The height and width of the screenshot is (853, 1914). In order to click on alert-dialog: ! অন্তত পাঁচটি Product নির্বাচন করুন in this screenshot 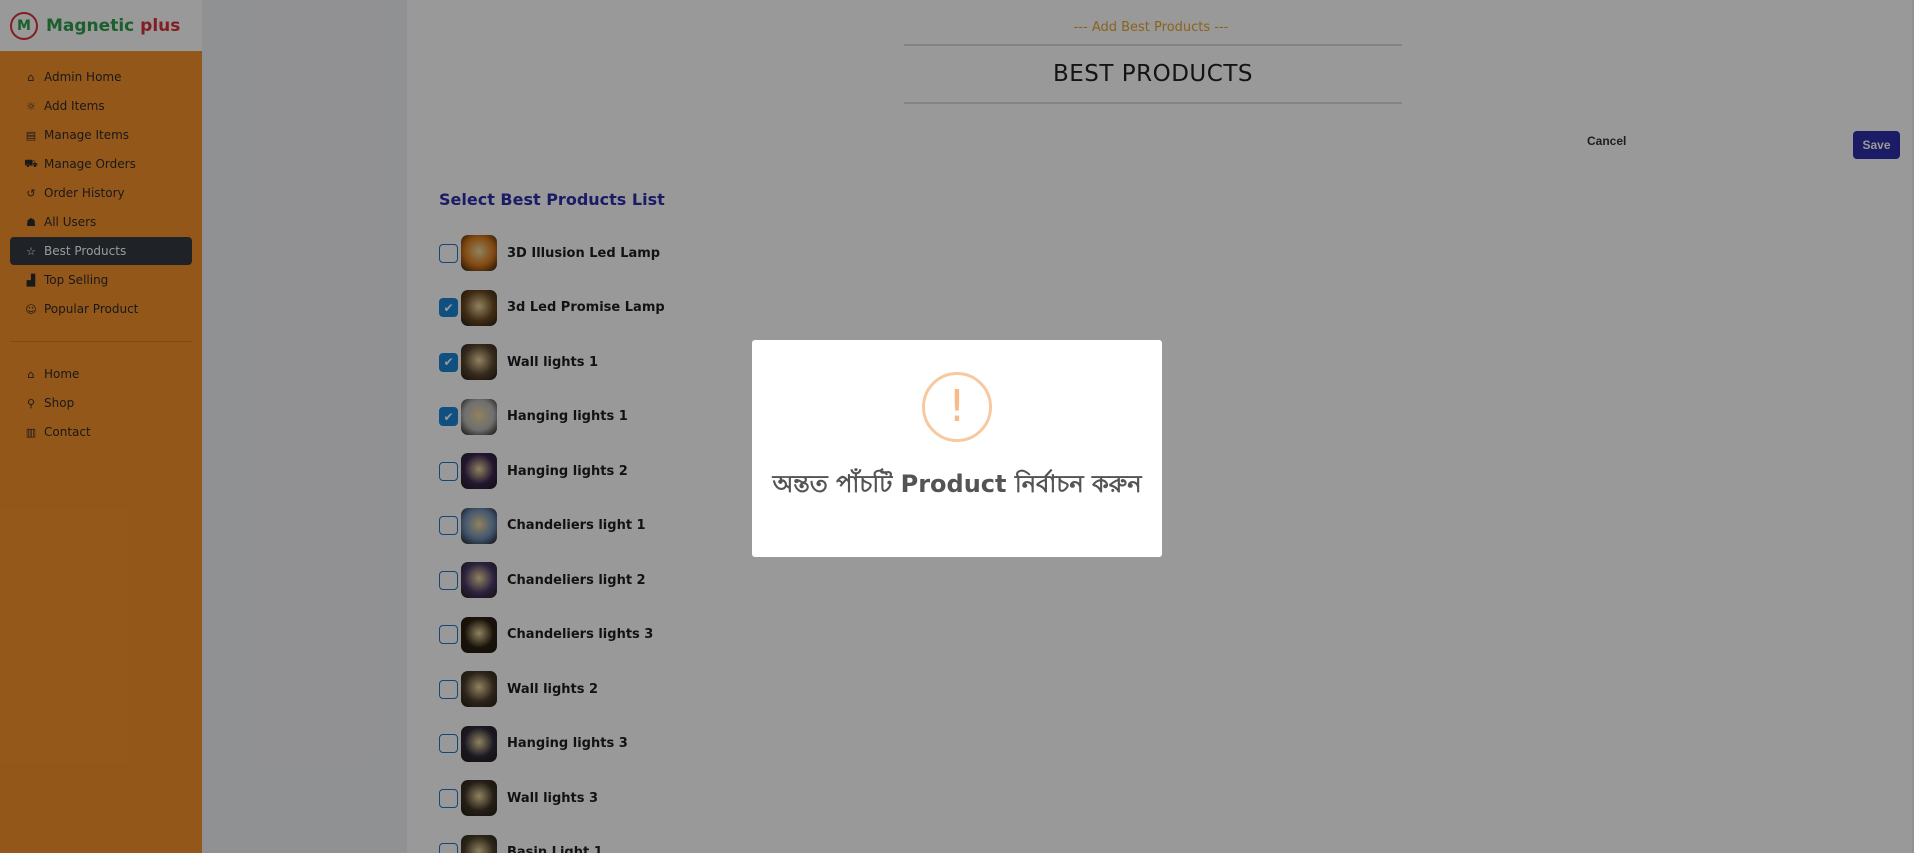, I will do `click(957, 448)`.